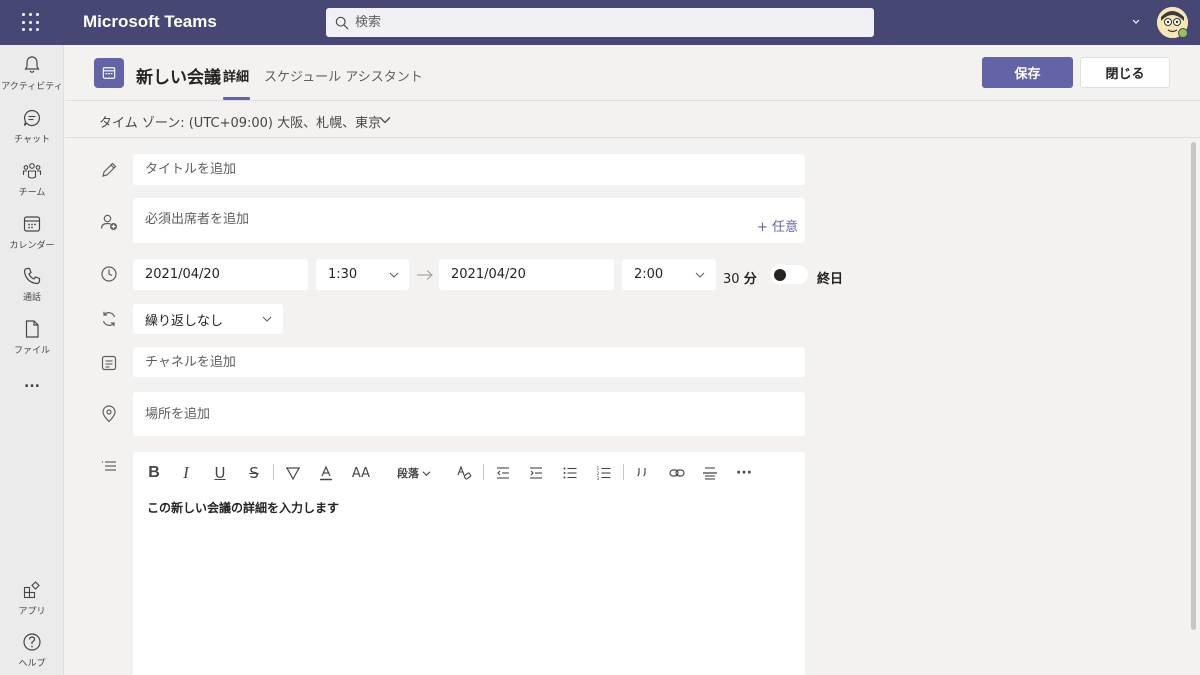 This screenshot has height=675, width=1200. Describe the element at coordinates (343, 75) in the screenshot. I see `tab-scheduling-assistant: スケジュール アシスタント` at that location.